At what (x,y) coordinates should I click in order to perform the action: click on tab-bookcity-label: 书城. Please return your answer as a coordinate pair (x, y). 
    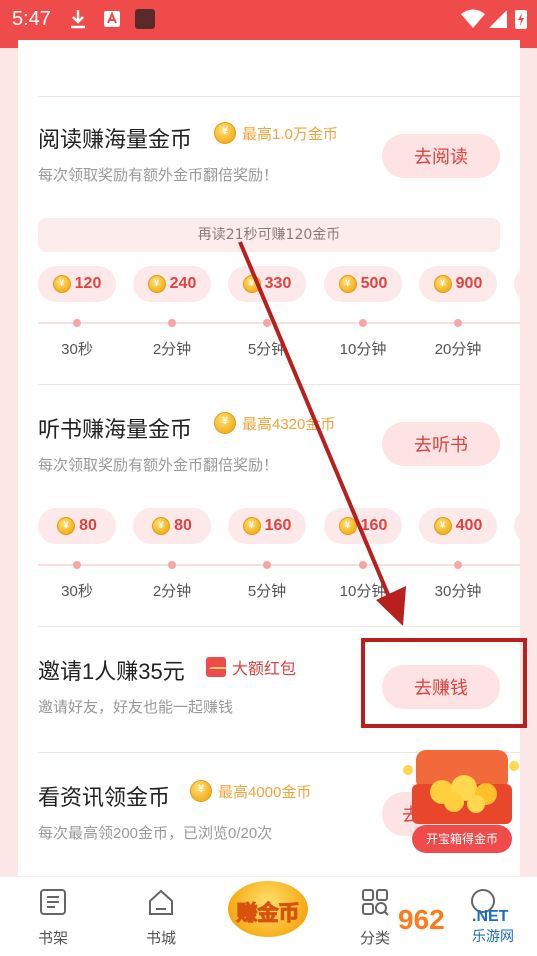
    Looking at the image, I should click on (160, 938).